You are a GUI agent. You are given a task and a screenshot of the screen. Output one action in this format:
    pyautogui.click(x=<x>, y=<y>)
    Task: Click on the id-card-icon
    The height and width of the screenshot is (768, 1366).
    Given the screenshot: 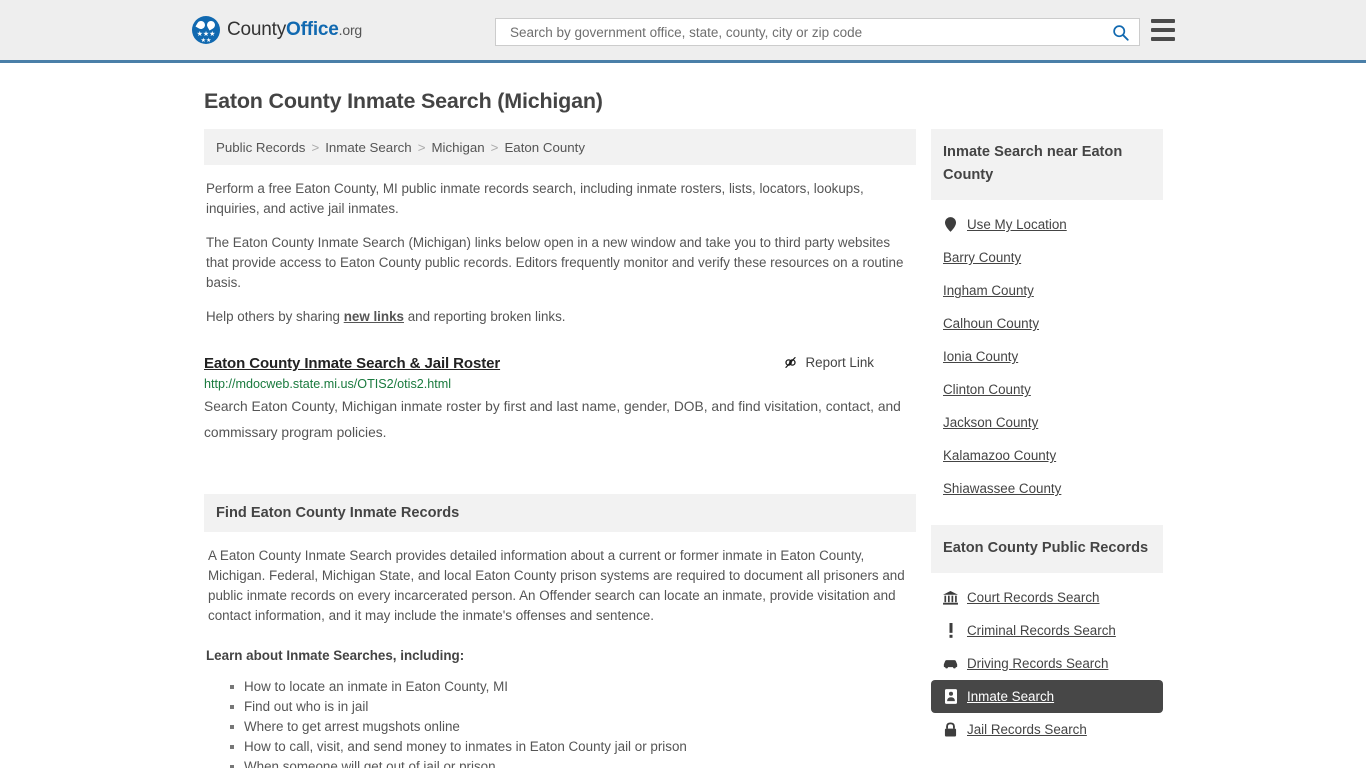 What is the action you would take?
    pyautogui.click(x=950, y=696)
    